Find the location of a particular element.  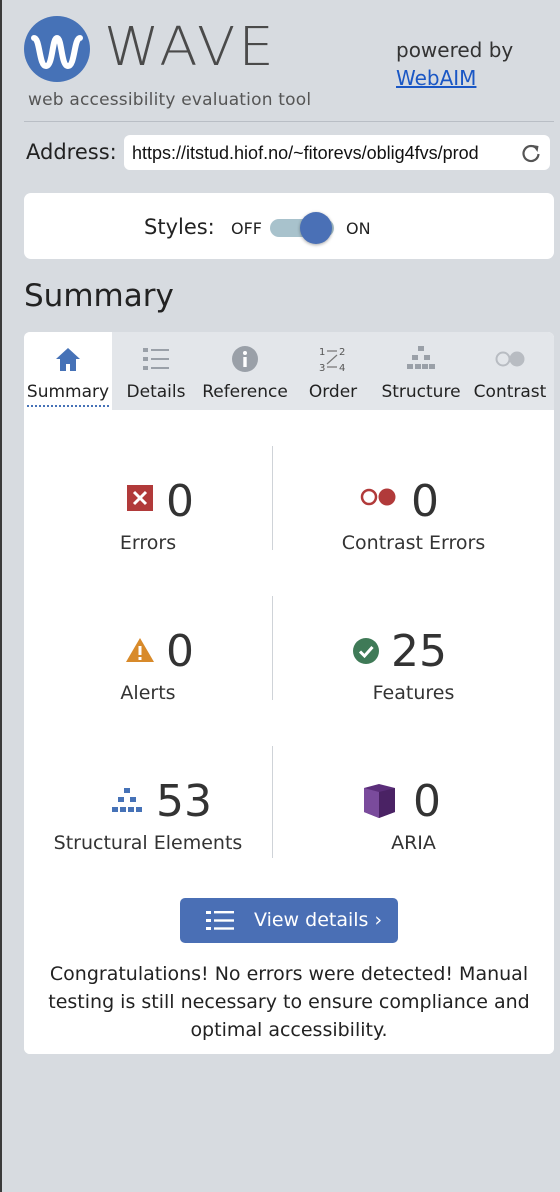

tab-order: 1 2 3 4 Order is located at coordinates (333, 371).